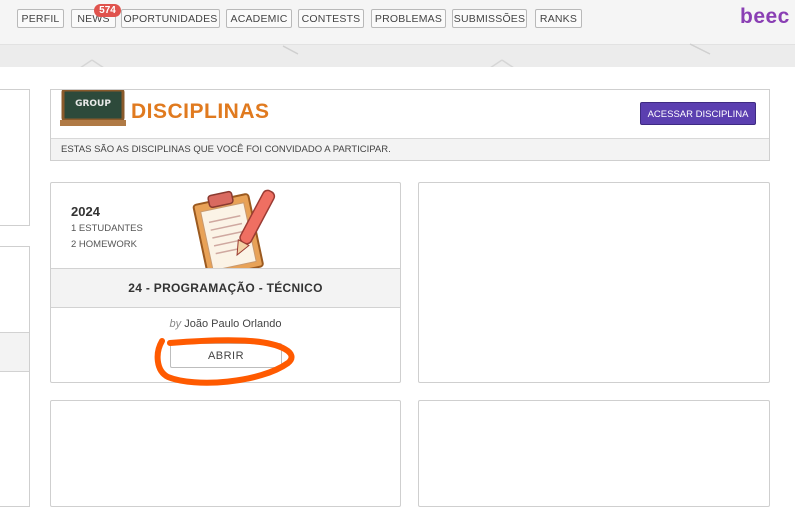 Image resolution: width=795 pixels, height=507 pixels. What do you see at coordinates (85, 211) in the screenshot?
I see `course-year: 2024` at bounding box center [85, 211].